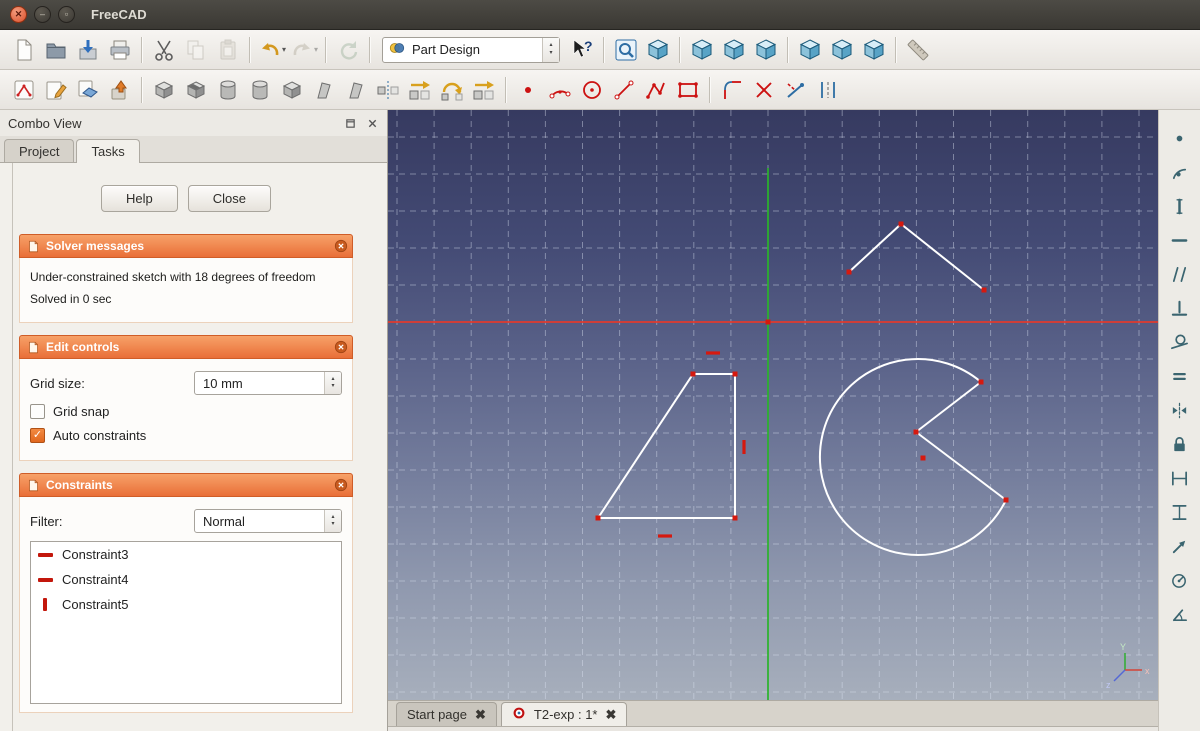 Image resolution: width=1200 pixels, height=731 pixels. Describe the element at coordinates (592, 90) in the screenshot. I see `circle-button` at that location.